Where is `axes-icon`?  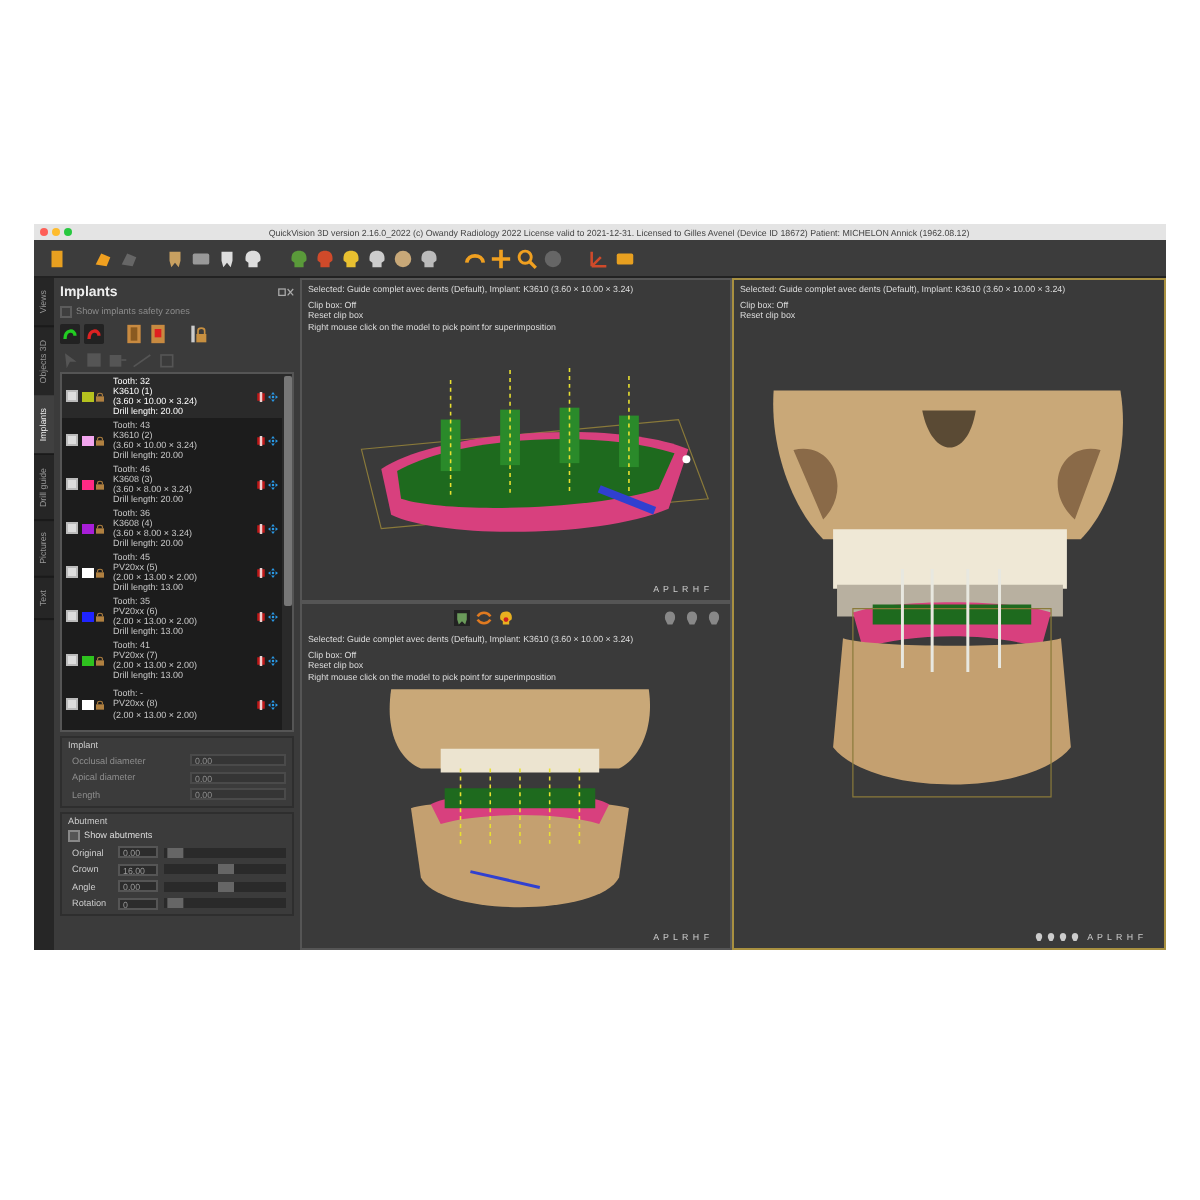
axes-icon is located at coordinates (599, 258).